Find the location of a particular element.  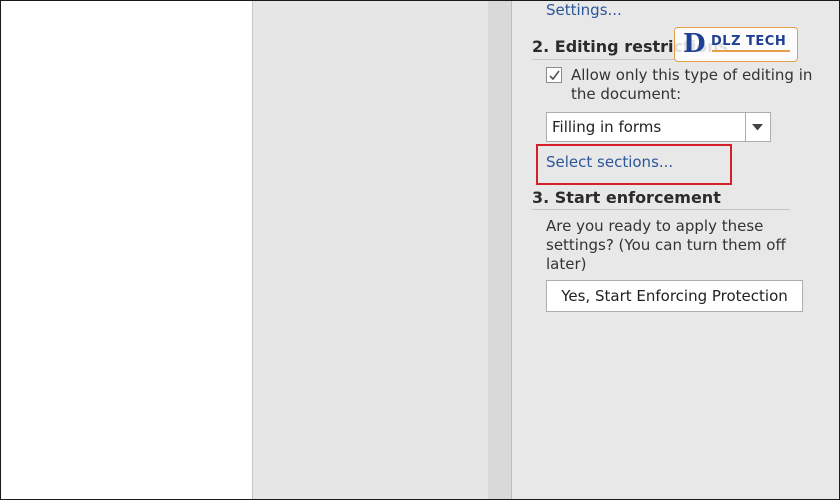

dropdown-selected-value: Filling in forms is located at coordinates (607, 127).